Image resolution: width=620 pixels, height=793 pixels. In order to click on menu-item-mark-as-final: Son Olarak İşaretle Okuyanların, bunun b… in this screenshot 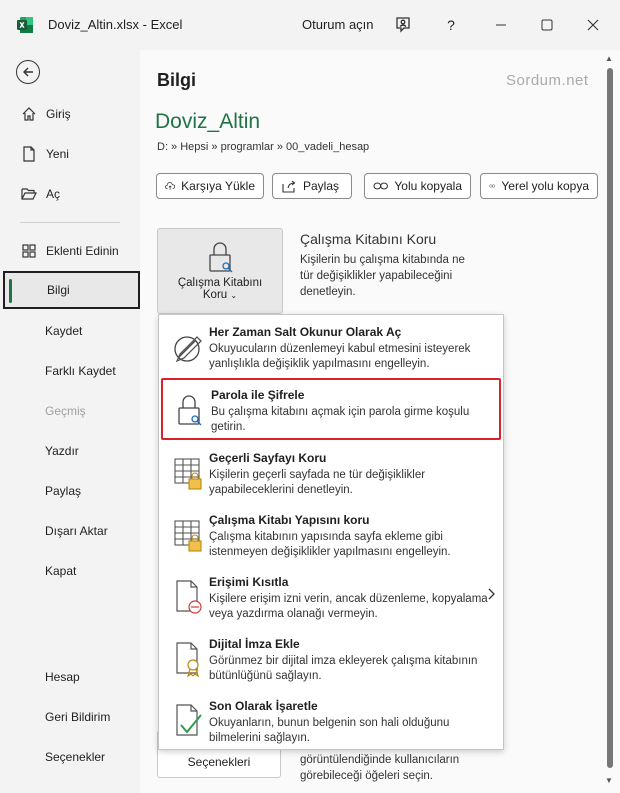, I will do `click(331, 720)`.